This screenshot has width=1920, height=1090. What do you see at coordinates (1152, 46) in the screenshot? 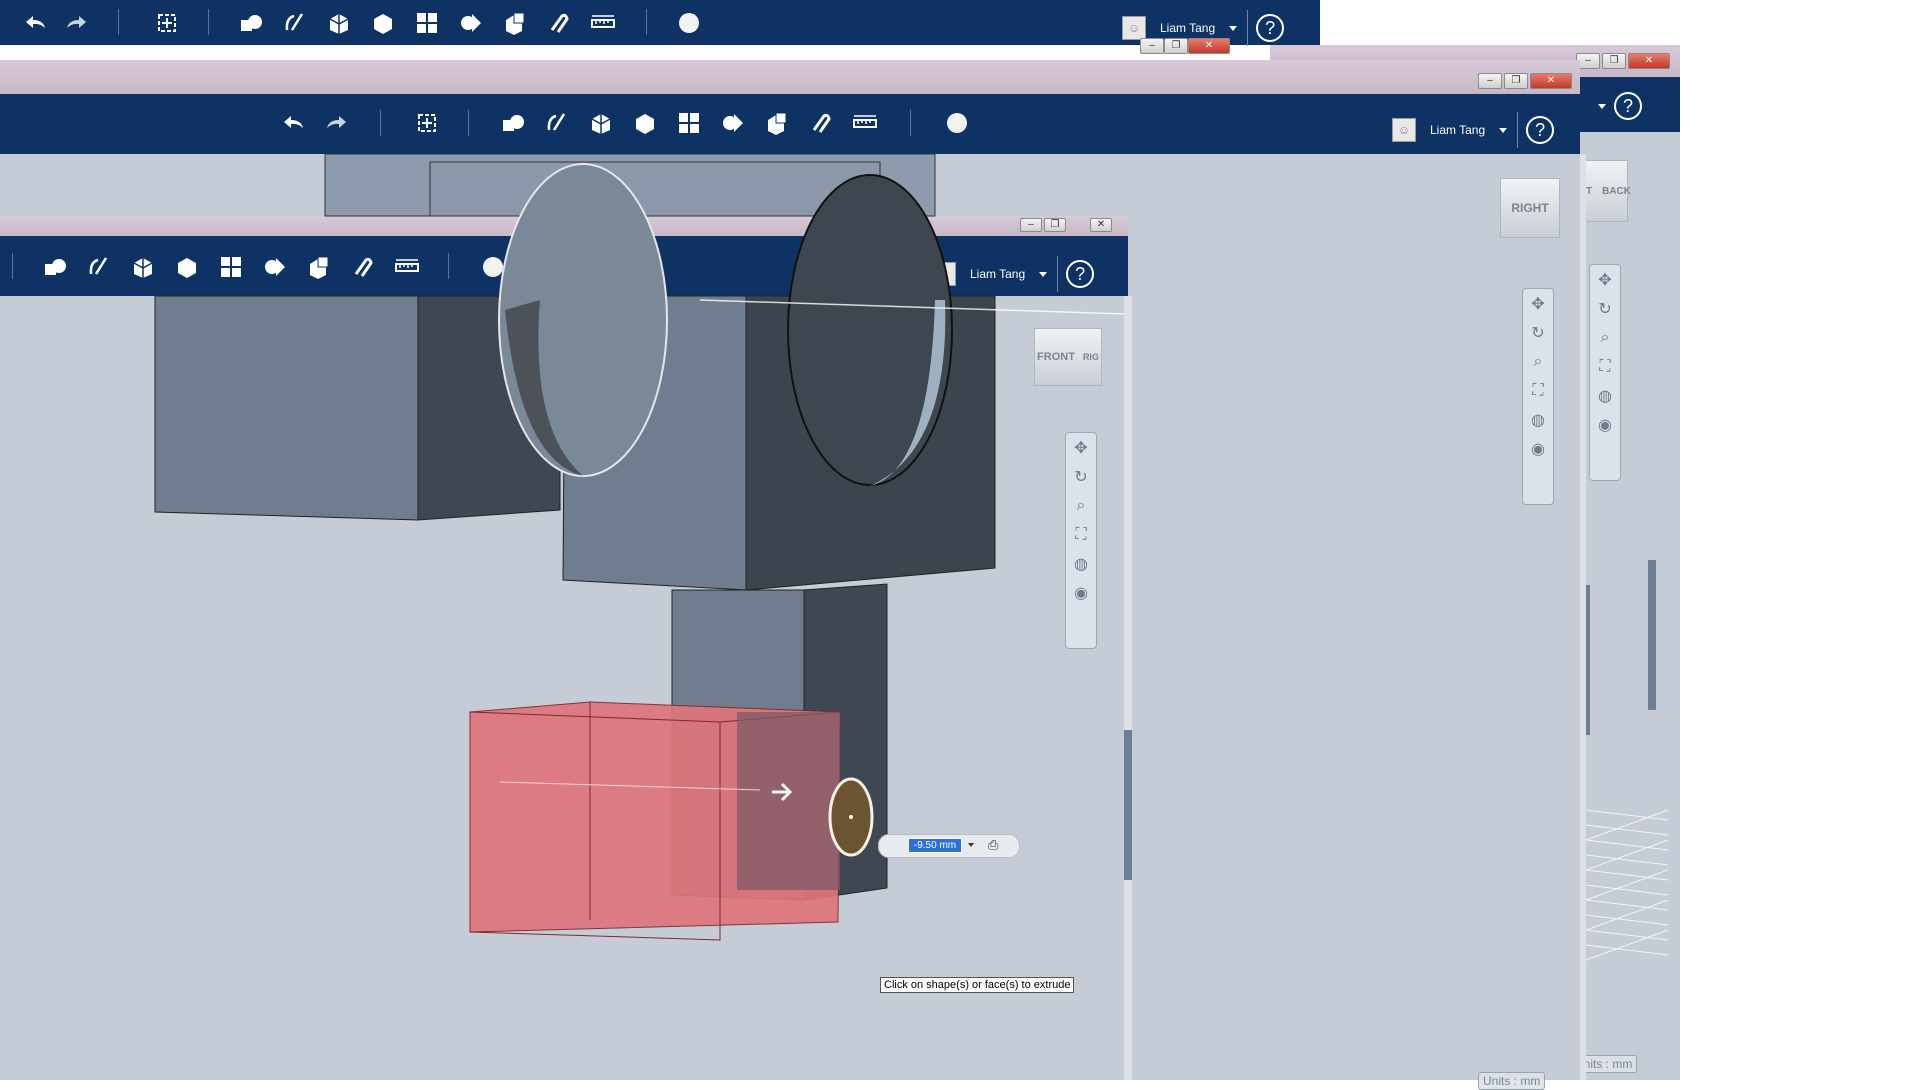
I see `top-window-minimize-button: –` at bounding box center [1152, 46].